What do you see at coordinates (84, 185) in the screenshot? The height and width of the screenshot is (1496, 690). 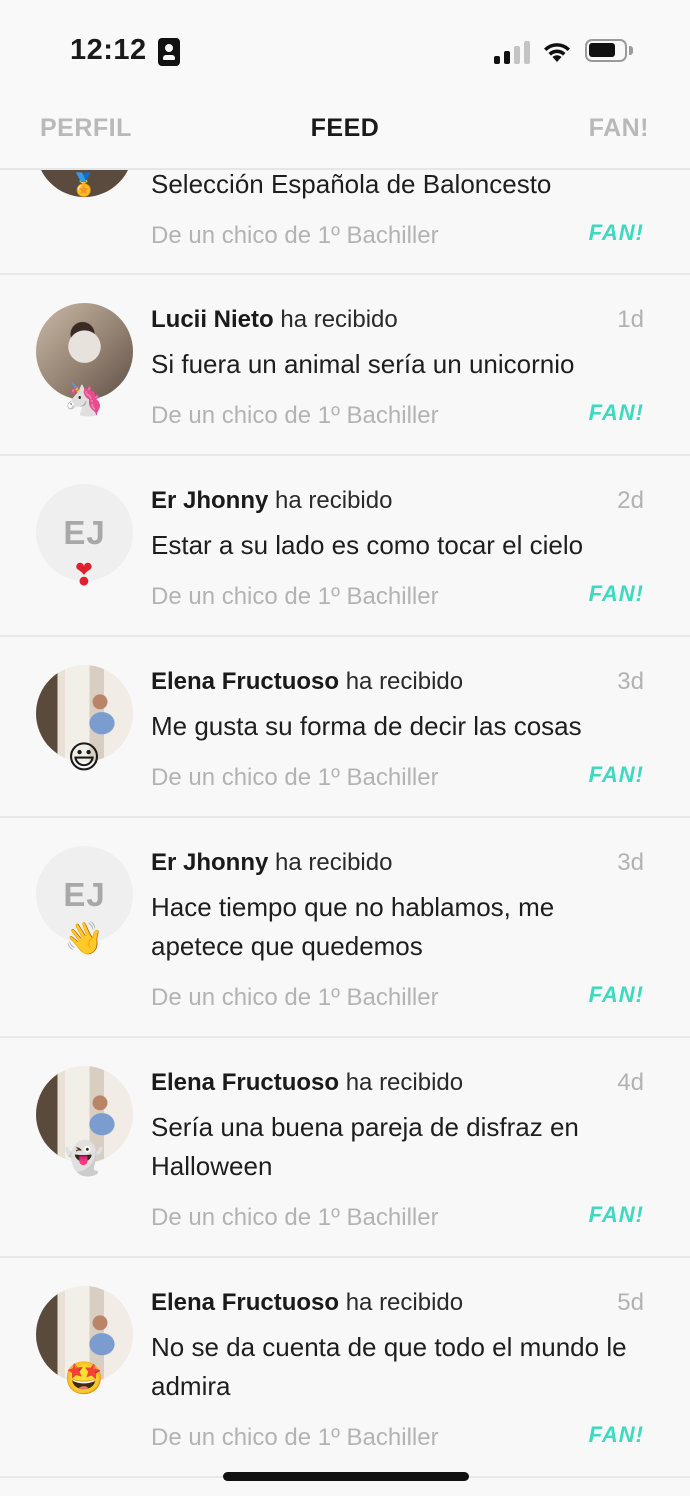 I see `medal-icon: 🏅` at bounding box center [84, 185].